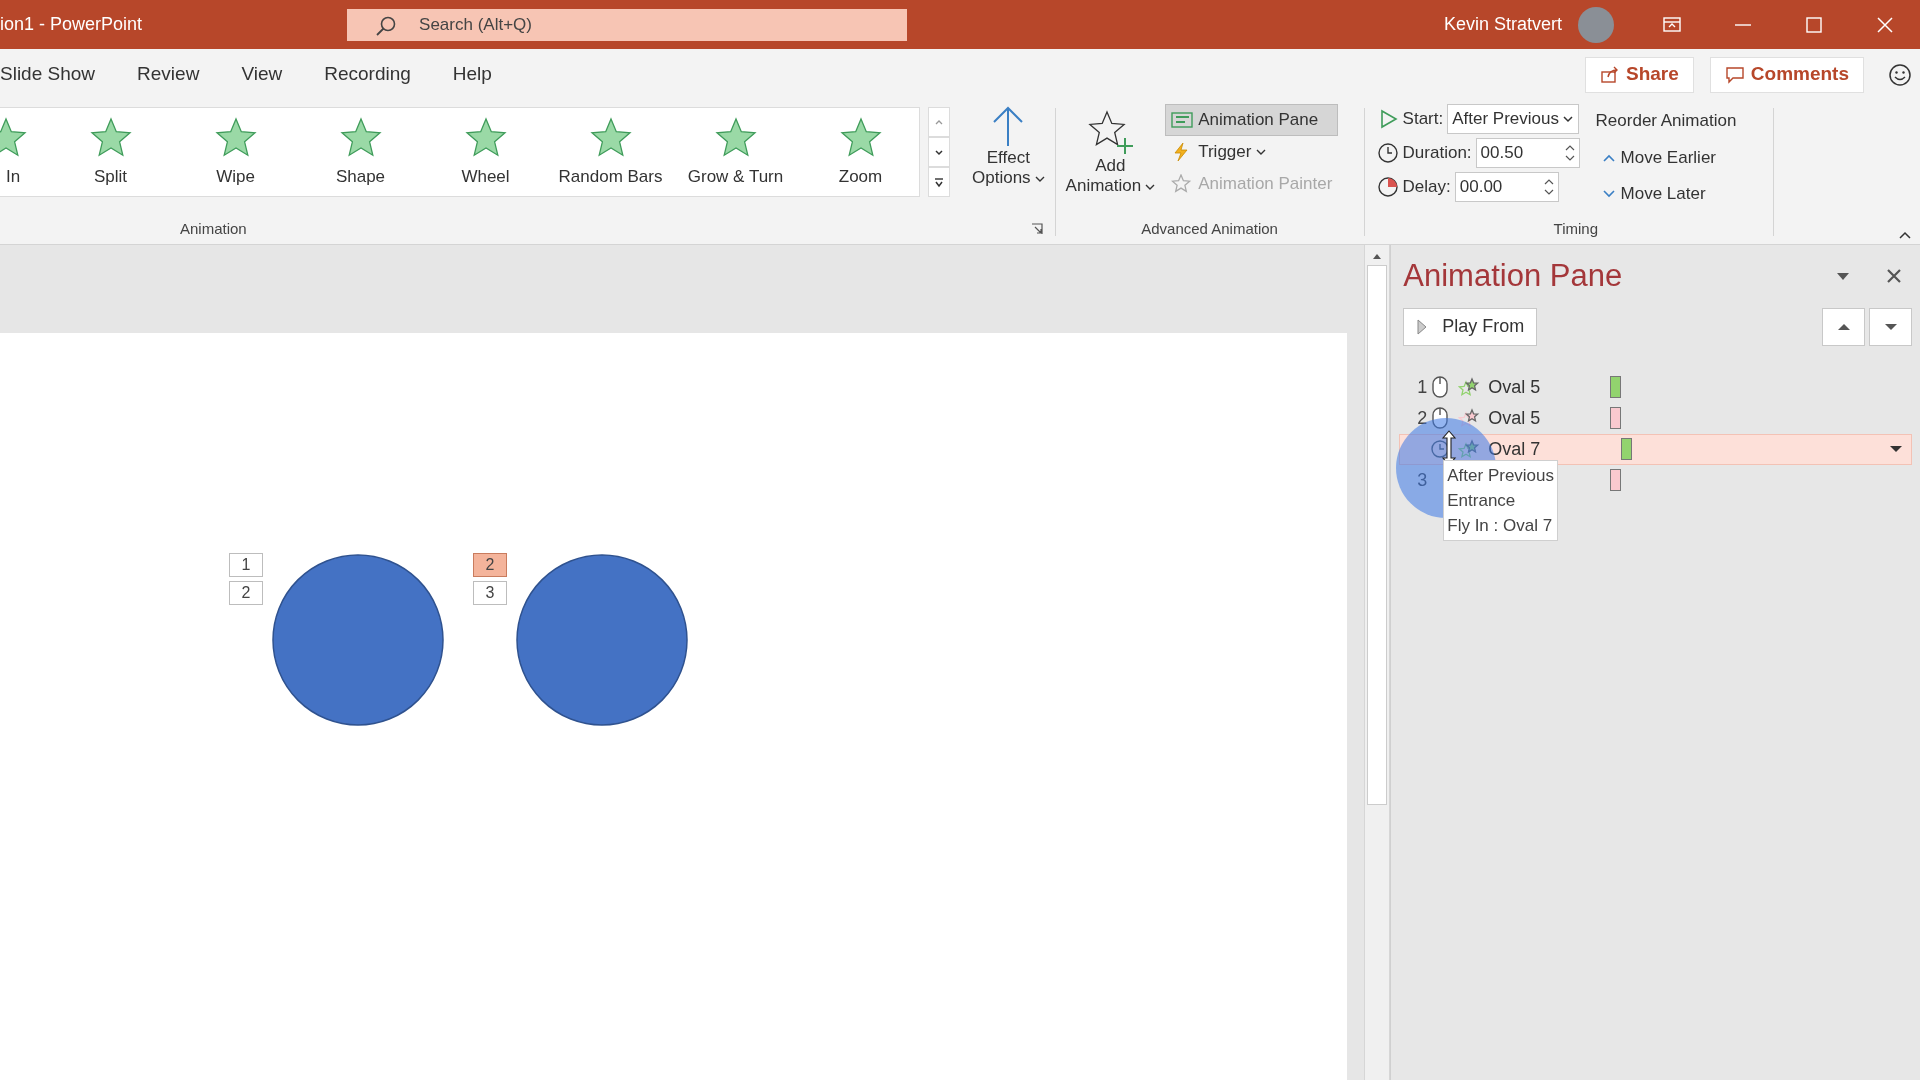  Describe the element at coordinates (1576, 228) in the screenshot. I see `group-label: Timing` at that location.